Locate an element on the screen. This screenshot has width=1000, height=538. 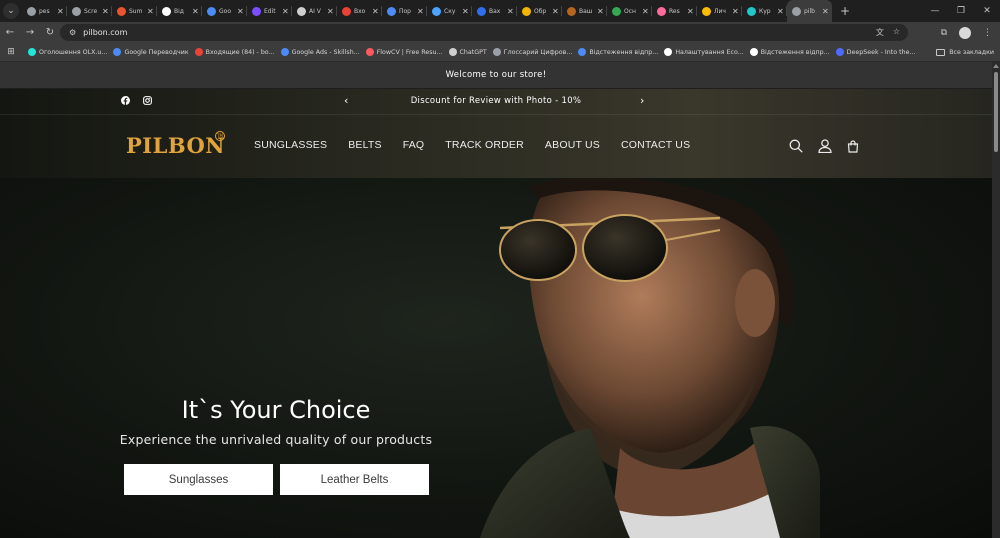
bookmark-item: Google Переводчик is located at coordinates (151, 52).